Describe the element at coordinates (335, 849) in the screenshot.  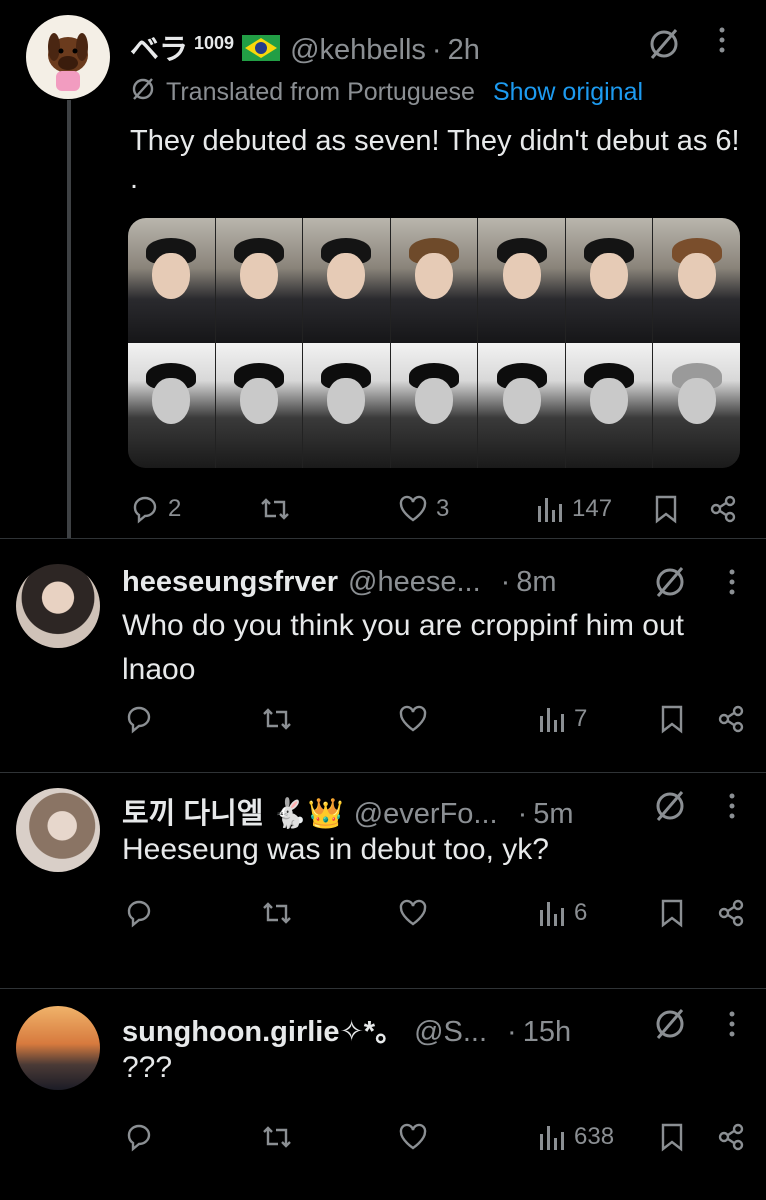
I see `post-text: Heeseung was in debut too, yk?` at that location.